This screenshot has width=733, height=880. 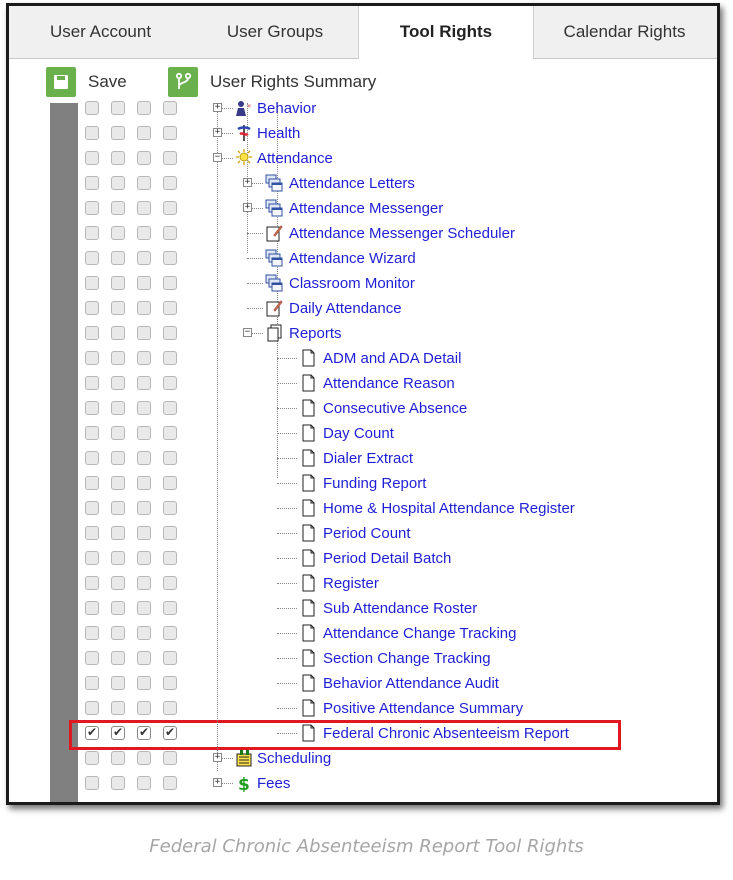 What do you see at coordinates (352, 183) in the screenshot?
I see `tree-item-label: Attendance Letters` at bounding box center [352, 183].